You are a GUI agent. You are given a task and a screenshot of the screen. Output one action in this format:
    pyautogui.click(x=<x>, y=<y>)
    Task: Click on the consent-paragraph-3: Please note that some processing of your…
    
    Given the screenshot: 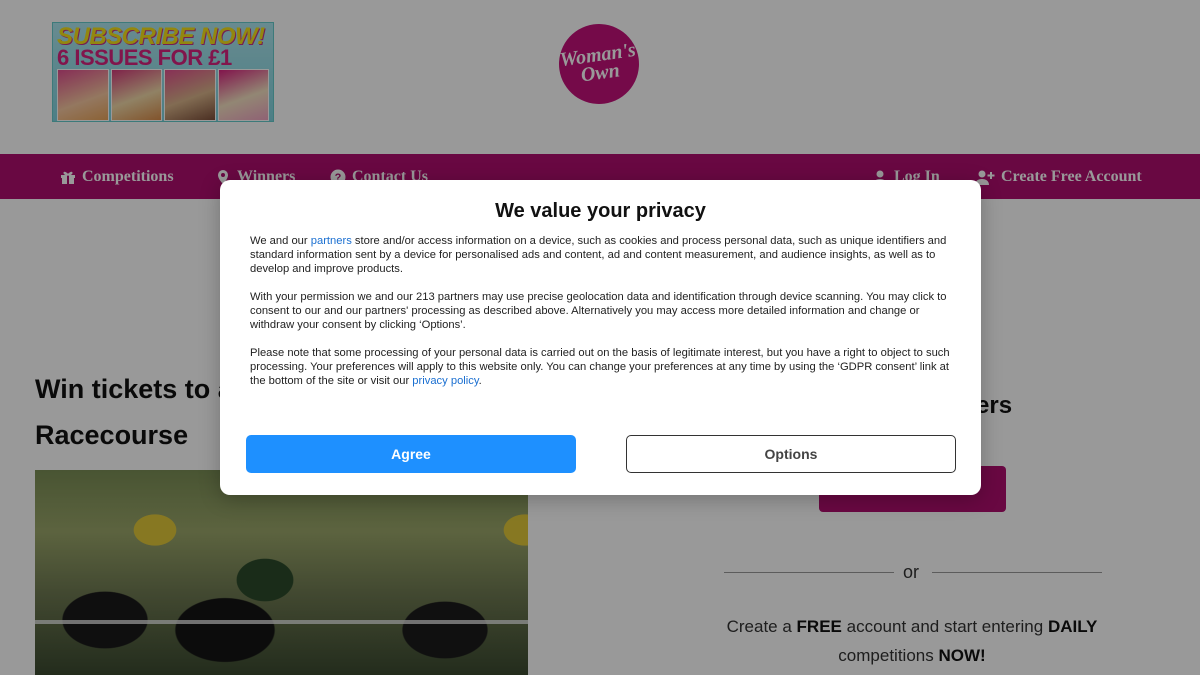 What is the action you would take?
    pyautogui.click(x=602, y=367)
    